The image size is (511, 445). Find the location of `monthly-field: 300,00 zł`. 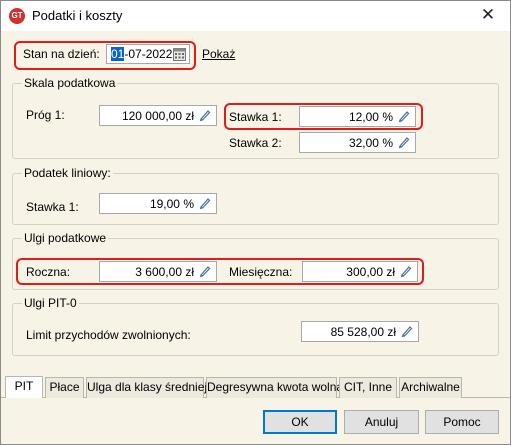

monthly-field: 300,00 zł is located at coordinates (360, 271).